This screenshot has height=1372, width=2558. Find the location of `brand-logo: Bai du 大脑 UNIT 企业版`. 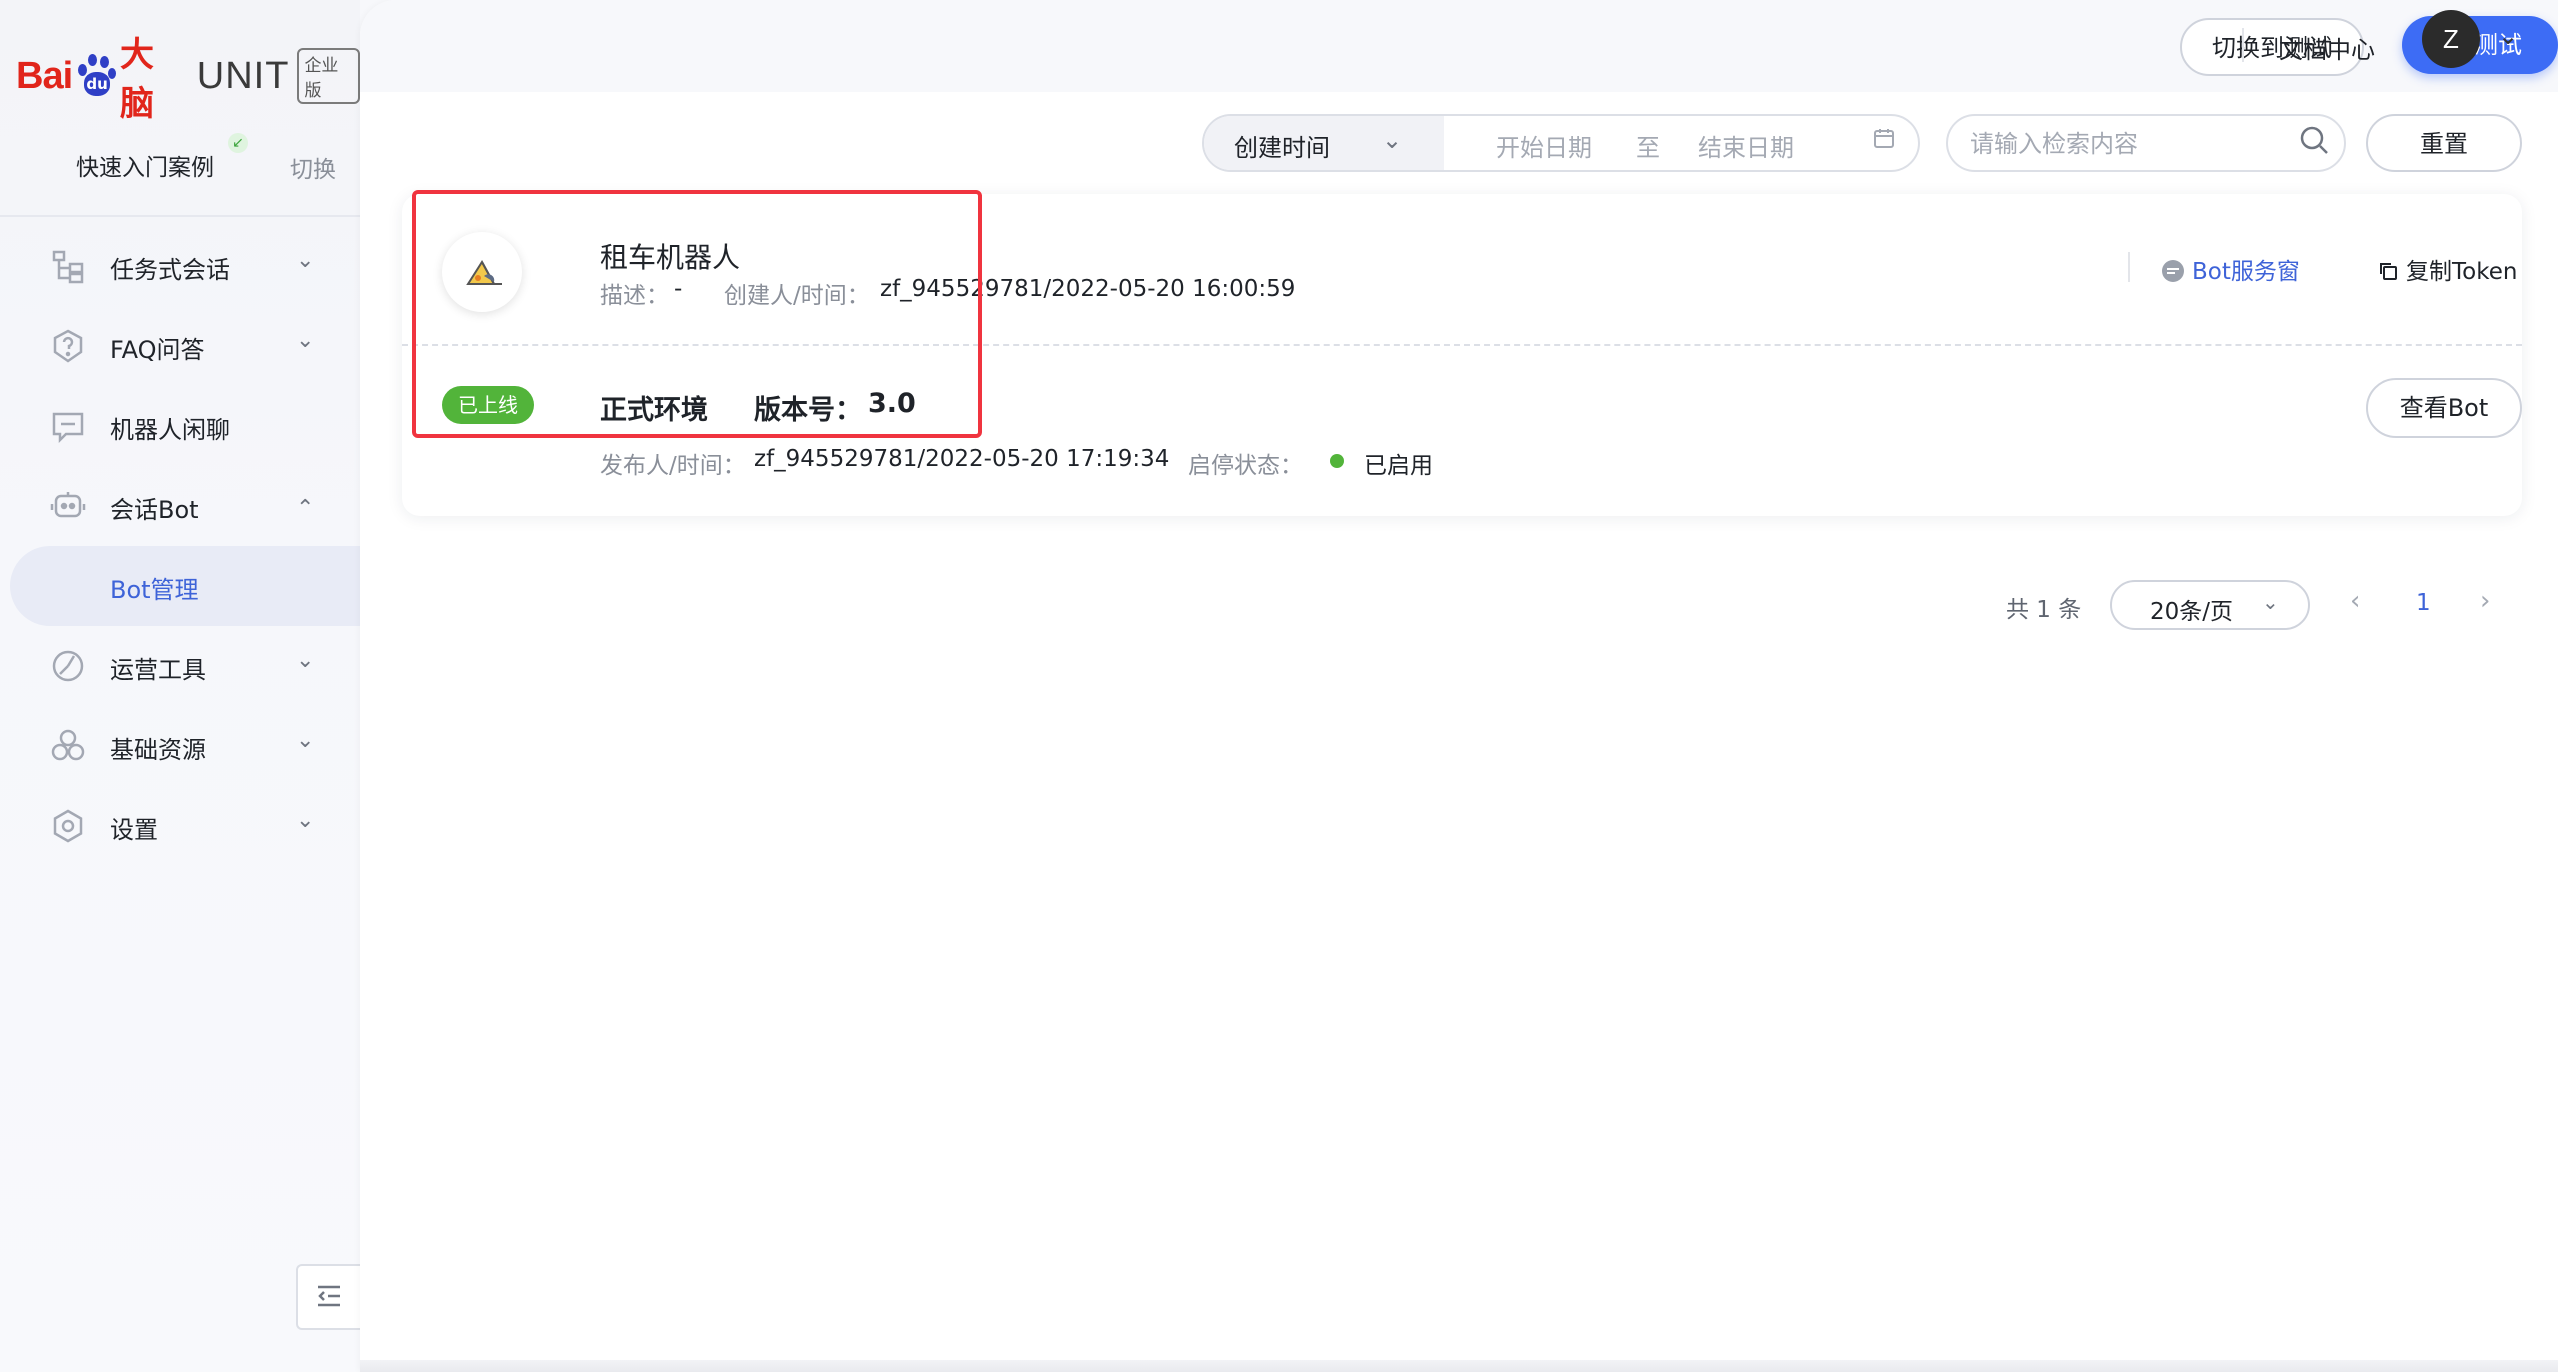

brand-logo: Bai du 大脑 UNIT 企业版 is located at coordinates (188, 79).